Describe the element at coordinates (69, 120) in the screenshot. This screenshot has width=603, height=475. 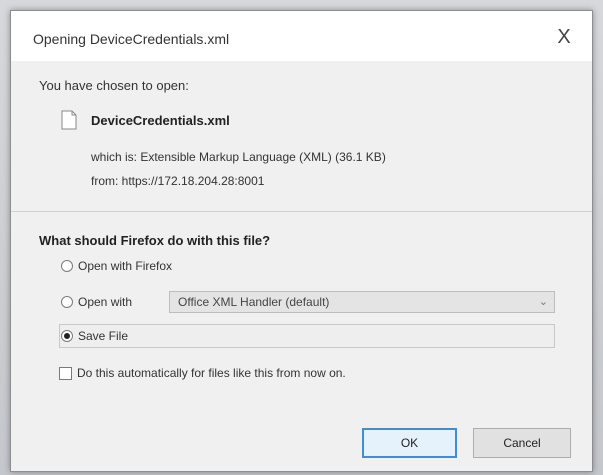
I see `file-icon` at that location.